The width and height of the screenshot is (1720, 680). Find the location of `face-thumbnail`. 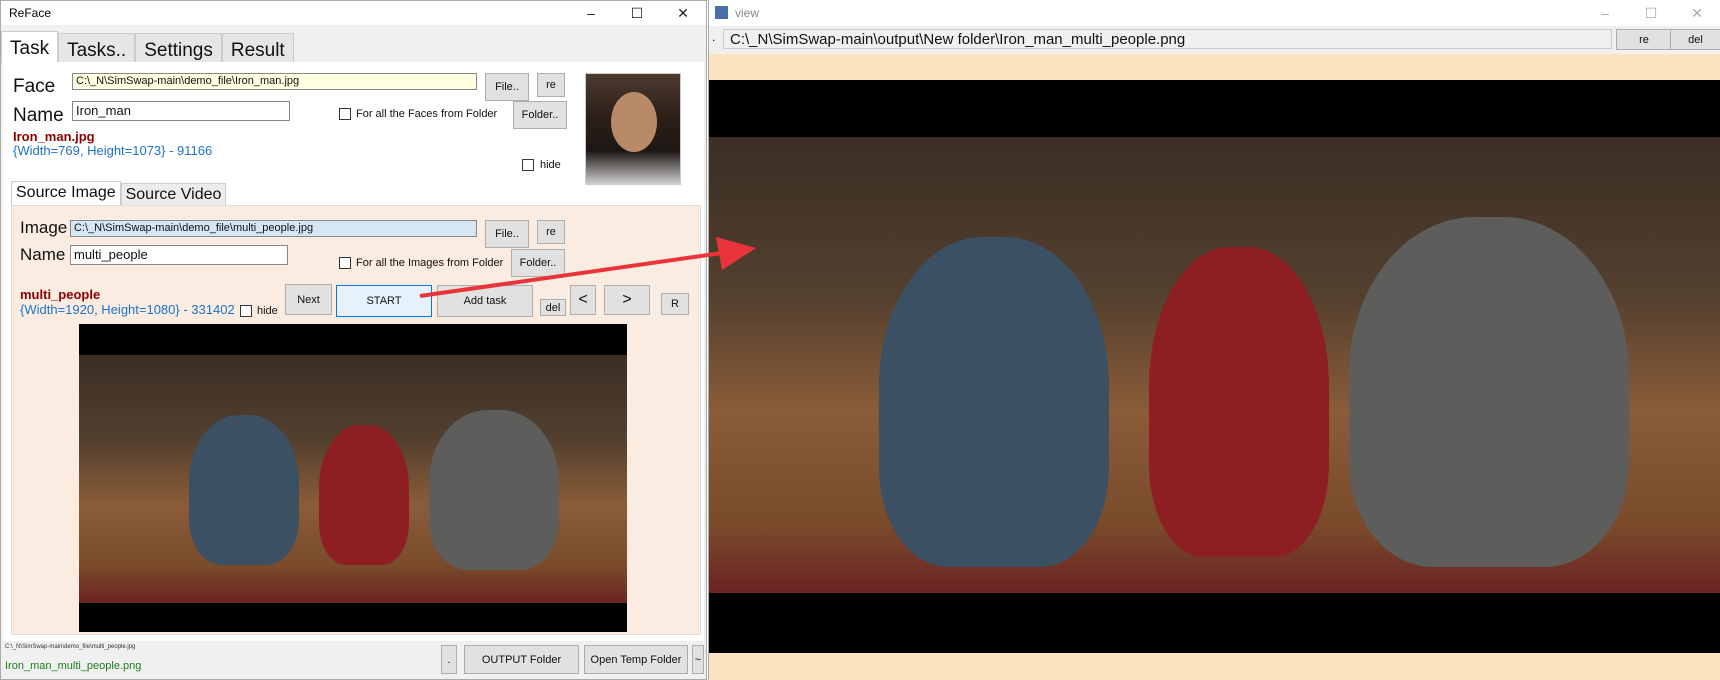

face-thumbnail is located at coordinates (633, 129).